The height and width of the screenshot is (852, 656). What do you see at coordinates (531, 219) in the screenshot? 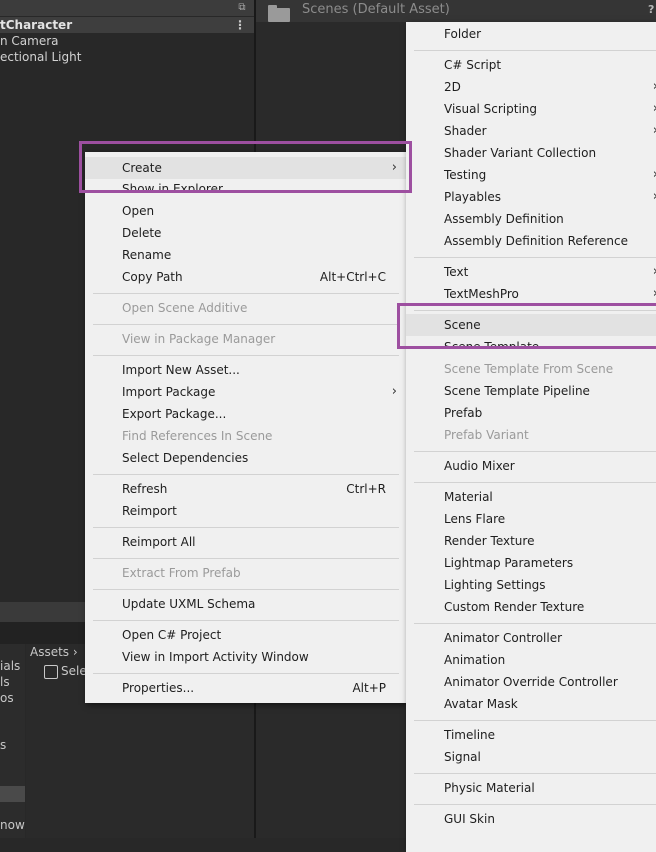
I see `submenu-item-assembly-definition: Assembly Definition` at bounding box center [531, 219].